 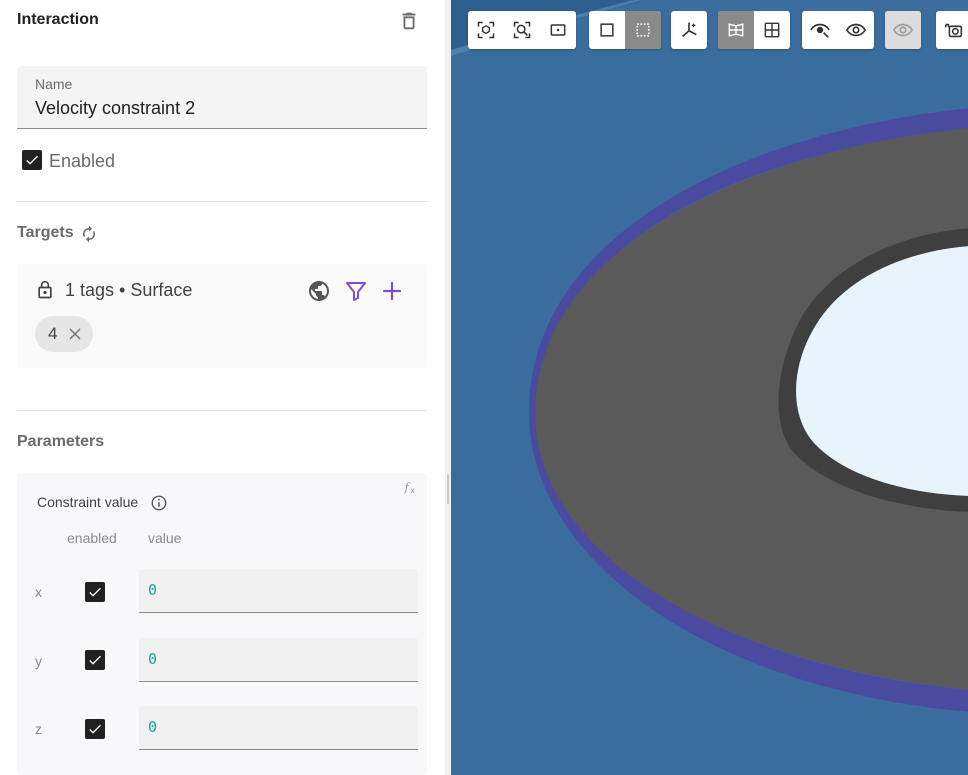 What do you see at coordinates (53, 333) in the screenshot?
I see `chip-label: 4` at bounding box center [53, 333].